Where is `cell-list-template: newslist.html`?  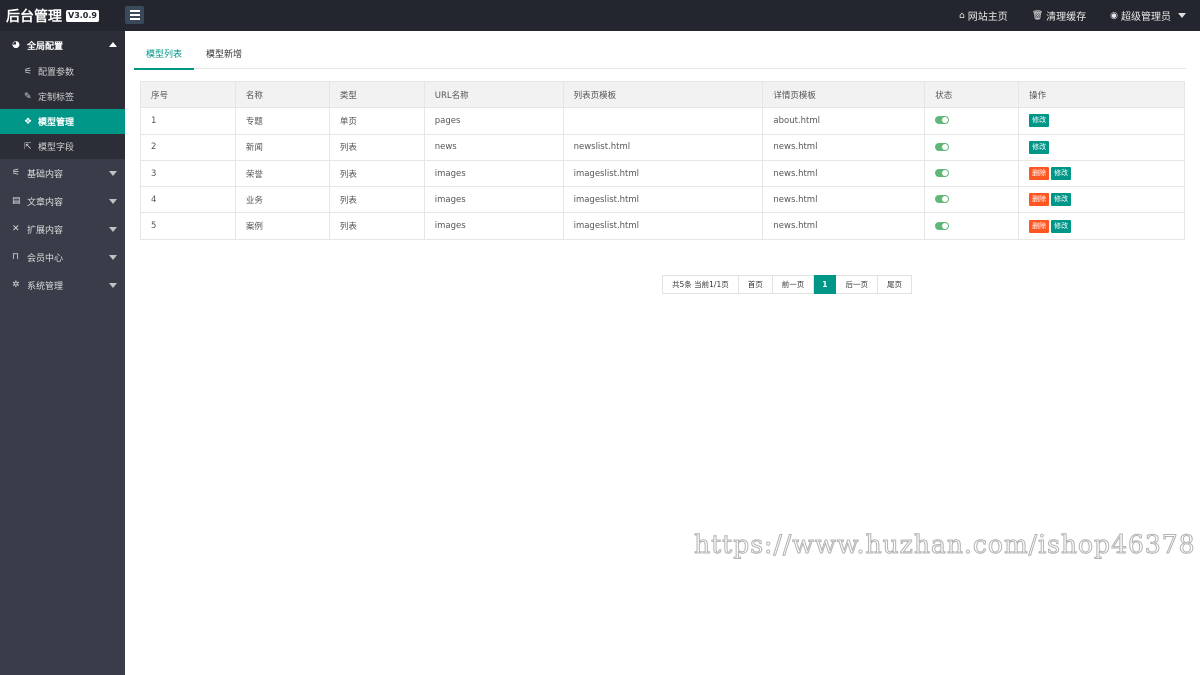 cell-list-template: newslist.html is located at coordinates (663, 147).